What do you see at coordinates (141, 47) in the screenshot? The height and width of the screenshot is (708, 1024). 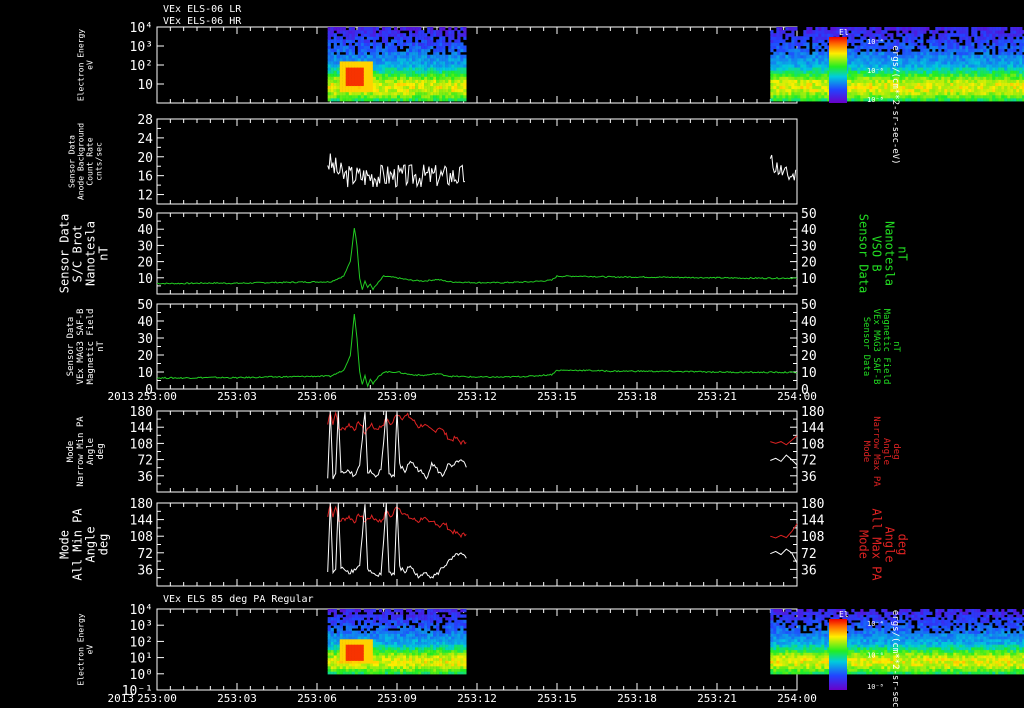 I see `y-tick-label: 10³` at bounding box center [141, 47].